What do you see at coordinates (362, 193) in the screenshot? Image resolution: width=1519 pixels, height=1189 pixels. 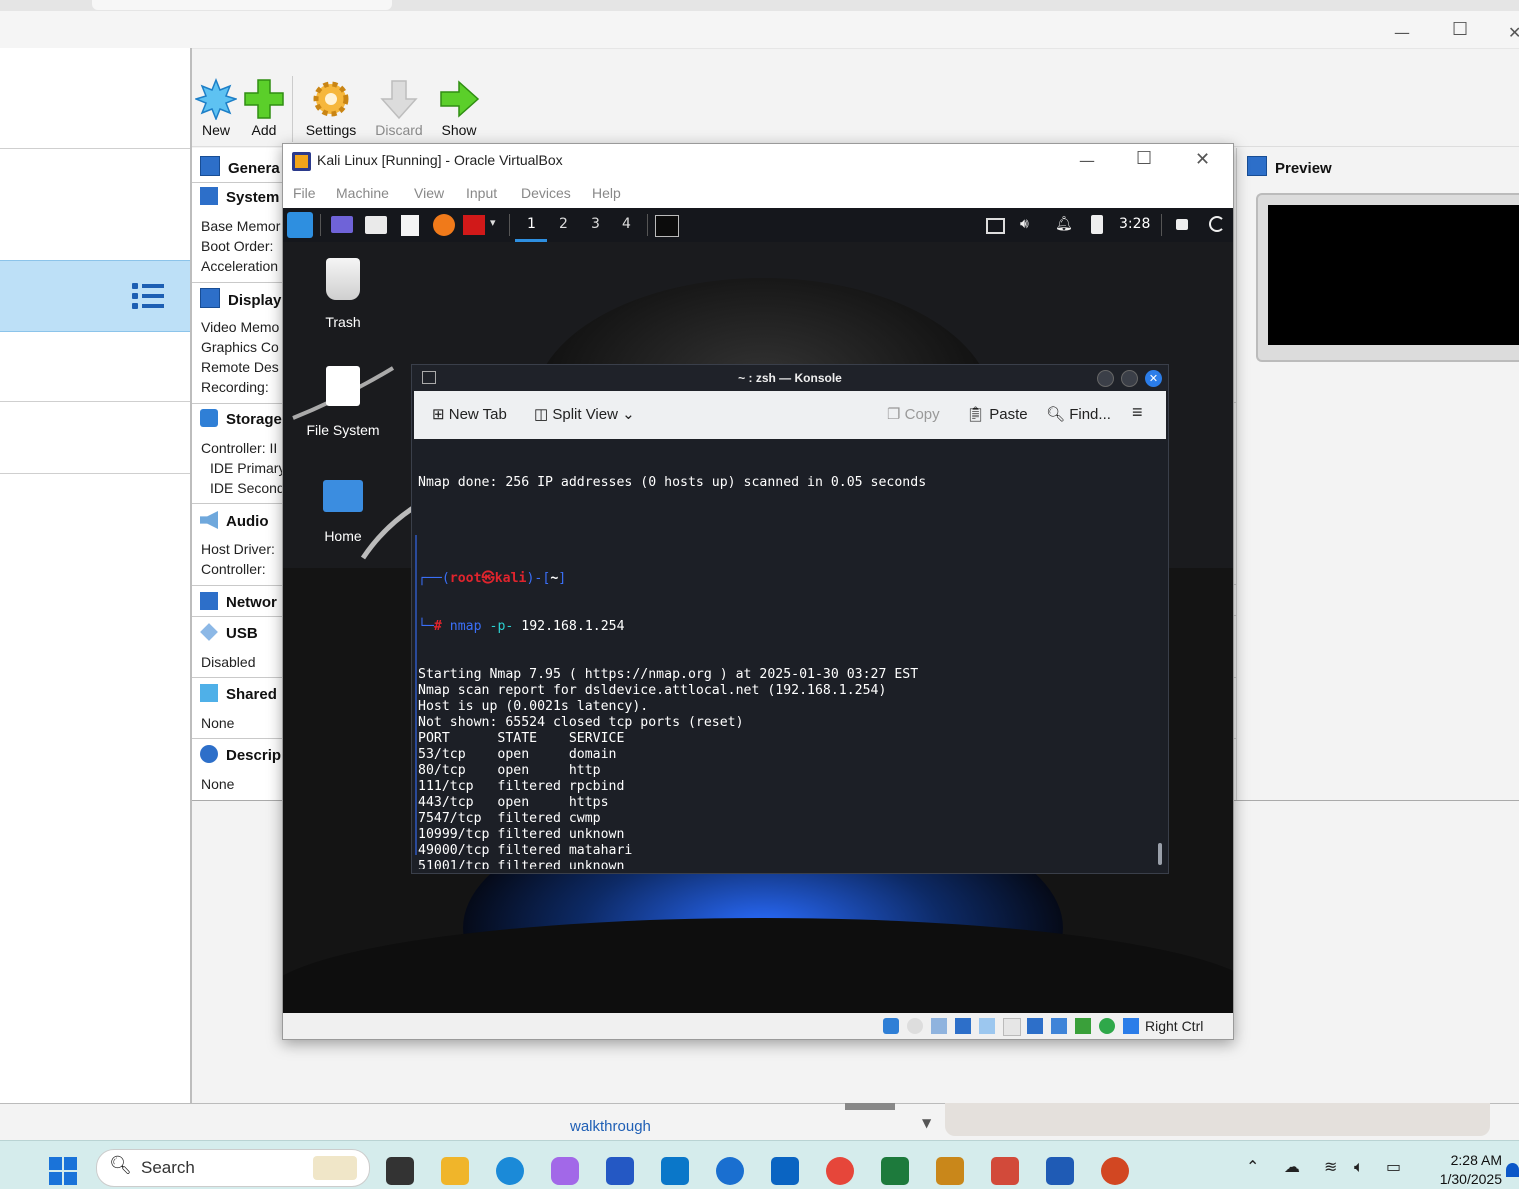 I see `menu-machine: Machine` at bounding box center [362, 193].